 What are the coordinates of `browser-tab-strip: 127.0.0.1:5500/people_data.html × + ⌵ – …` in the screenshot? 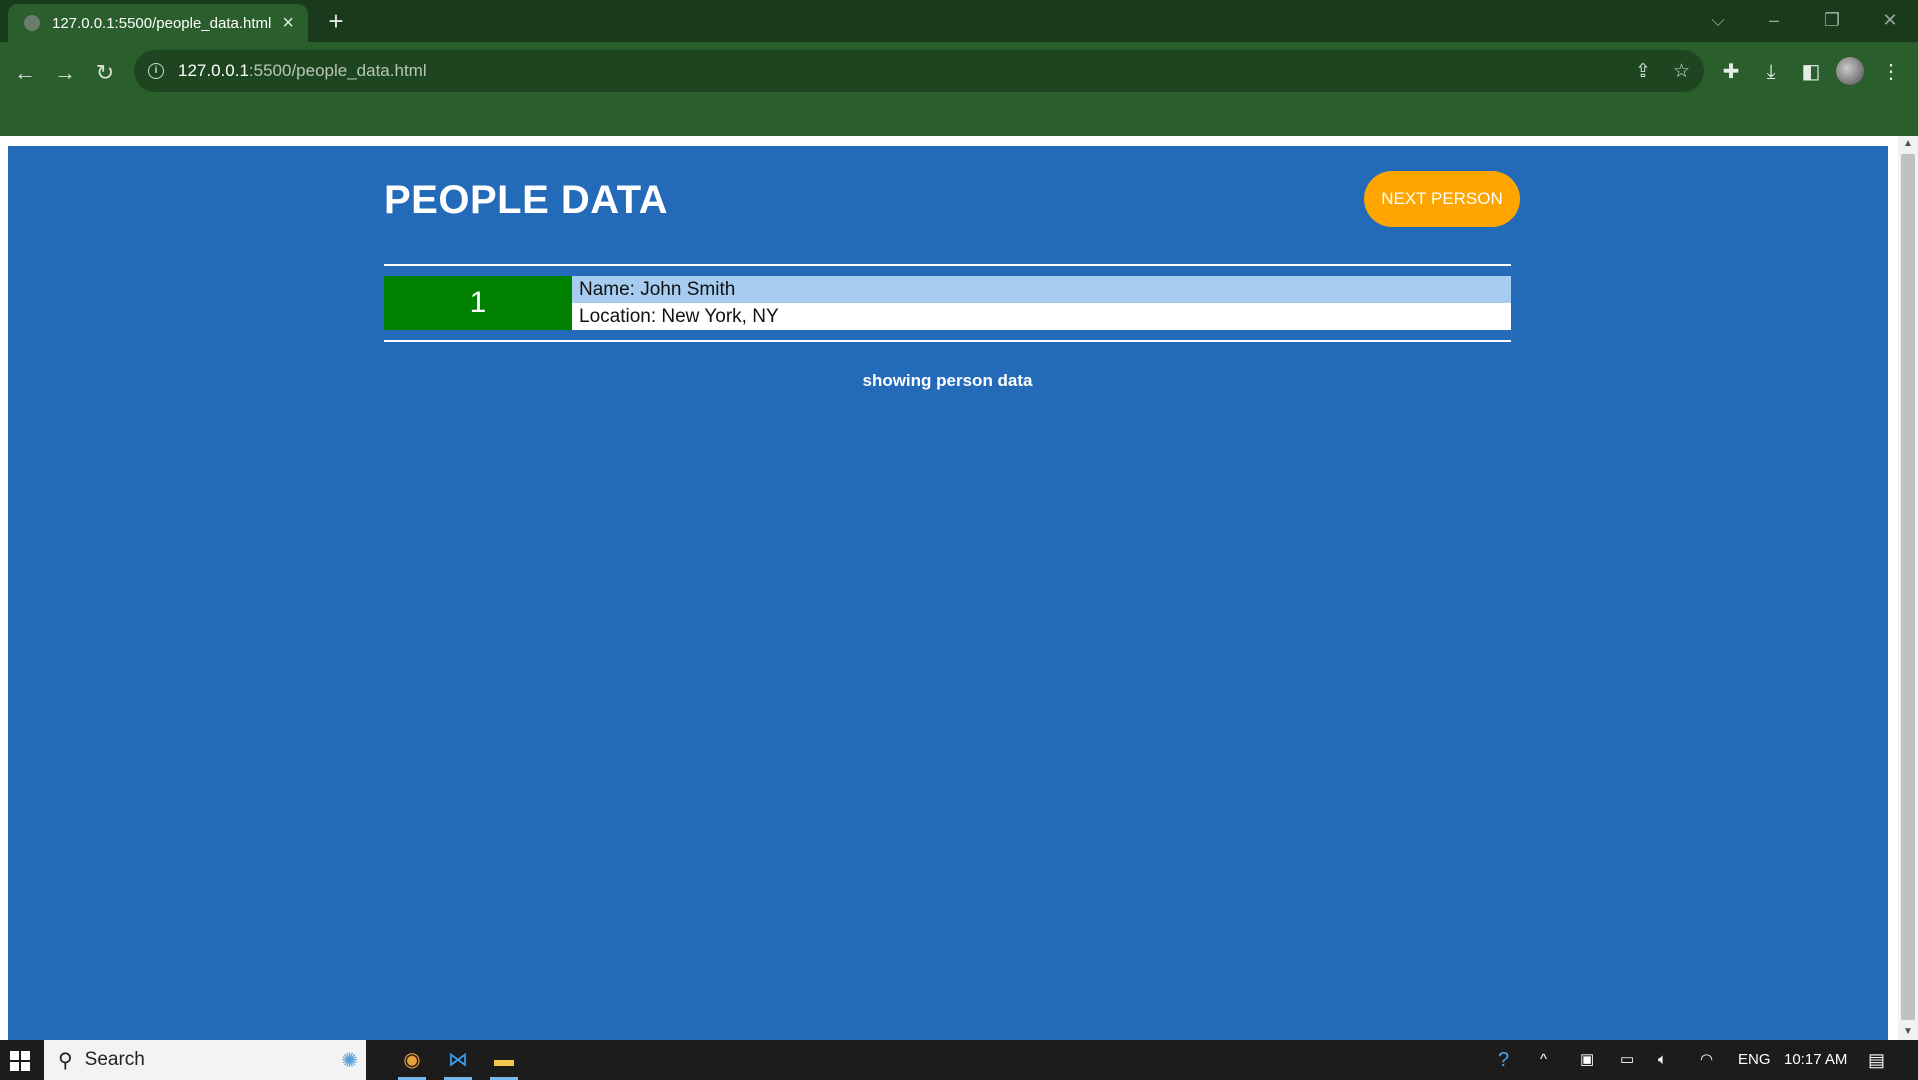 It's located at (959, 21).